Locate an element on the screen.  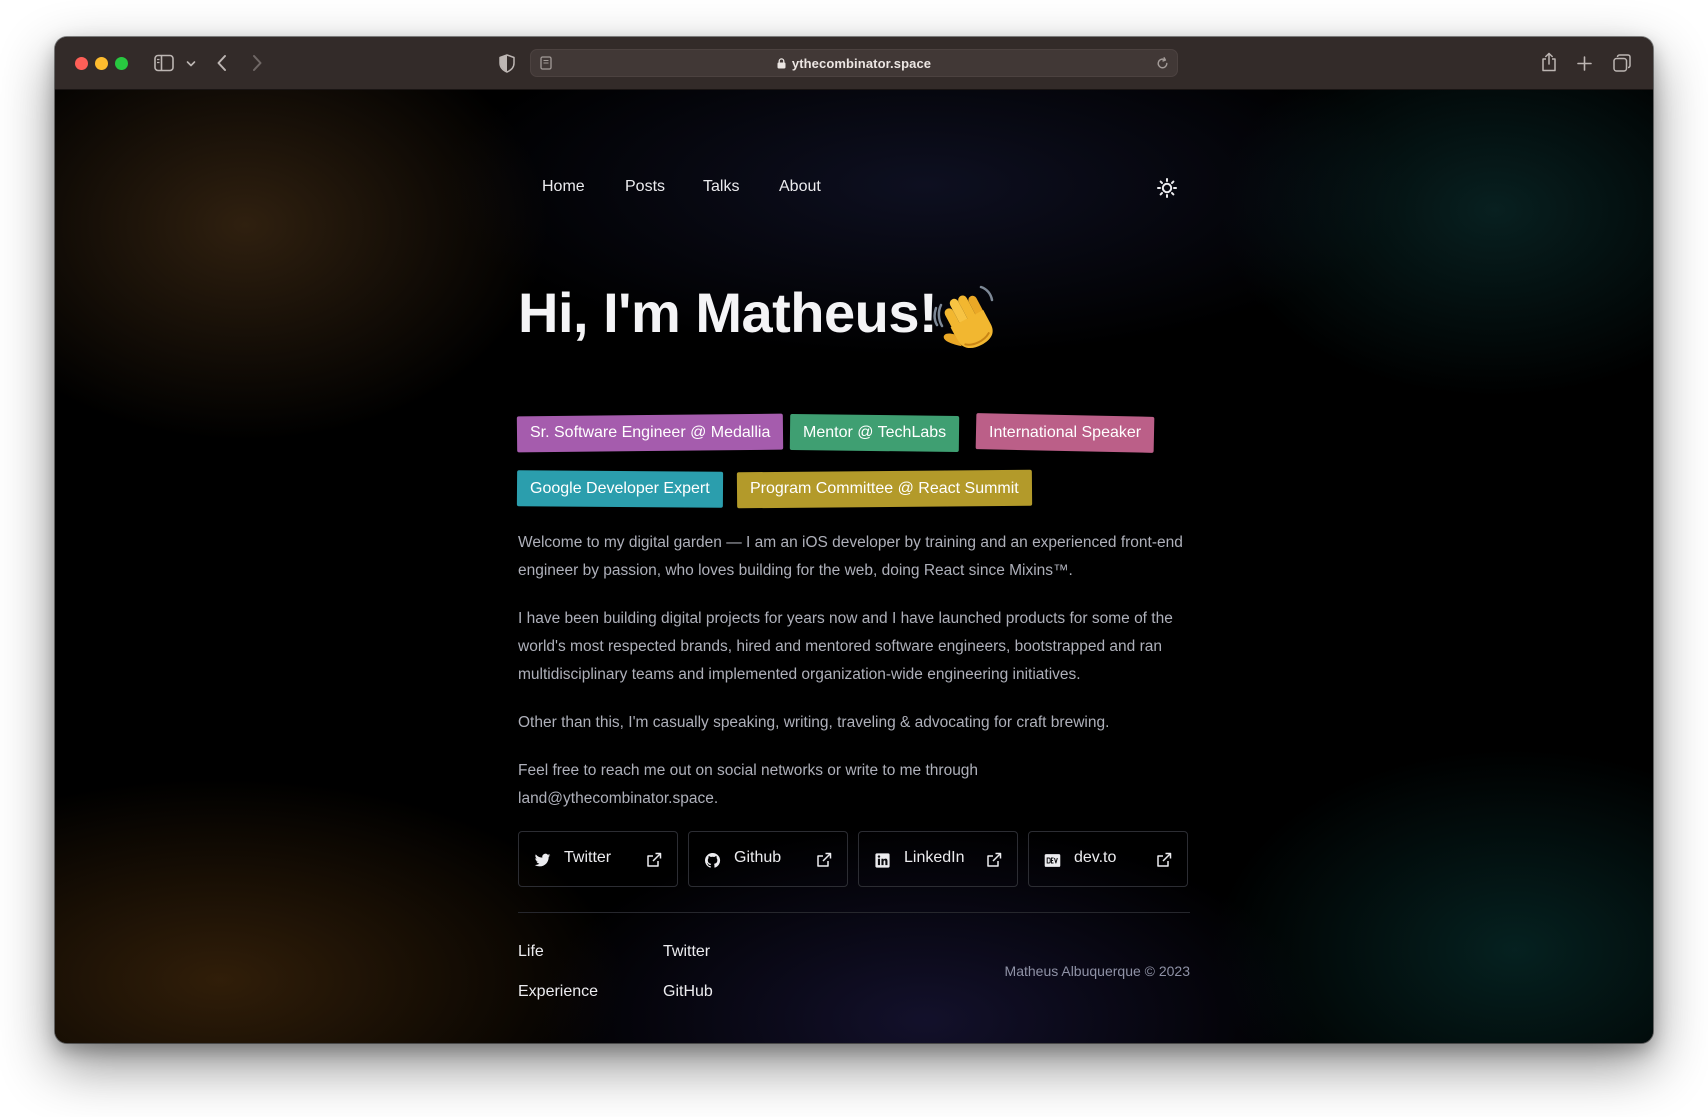
new-tab-icon is located at coordinates (1584, 63).